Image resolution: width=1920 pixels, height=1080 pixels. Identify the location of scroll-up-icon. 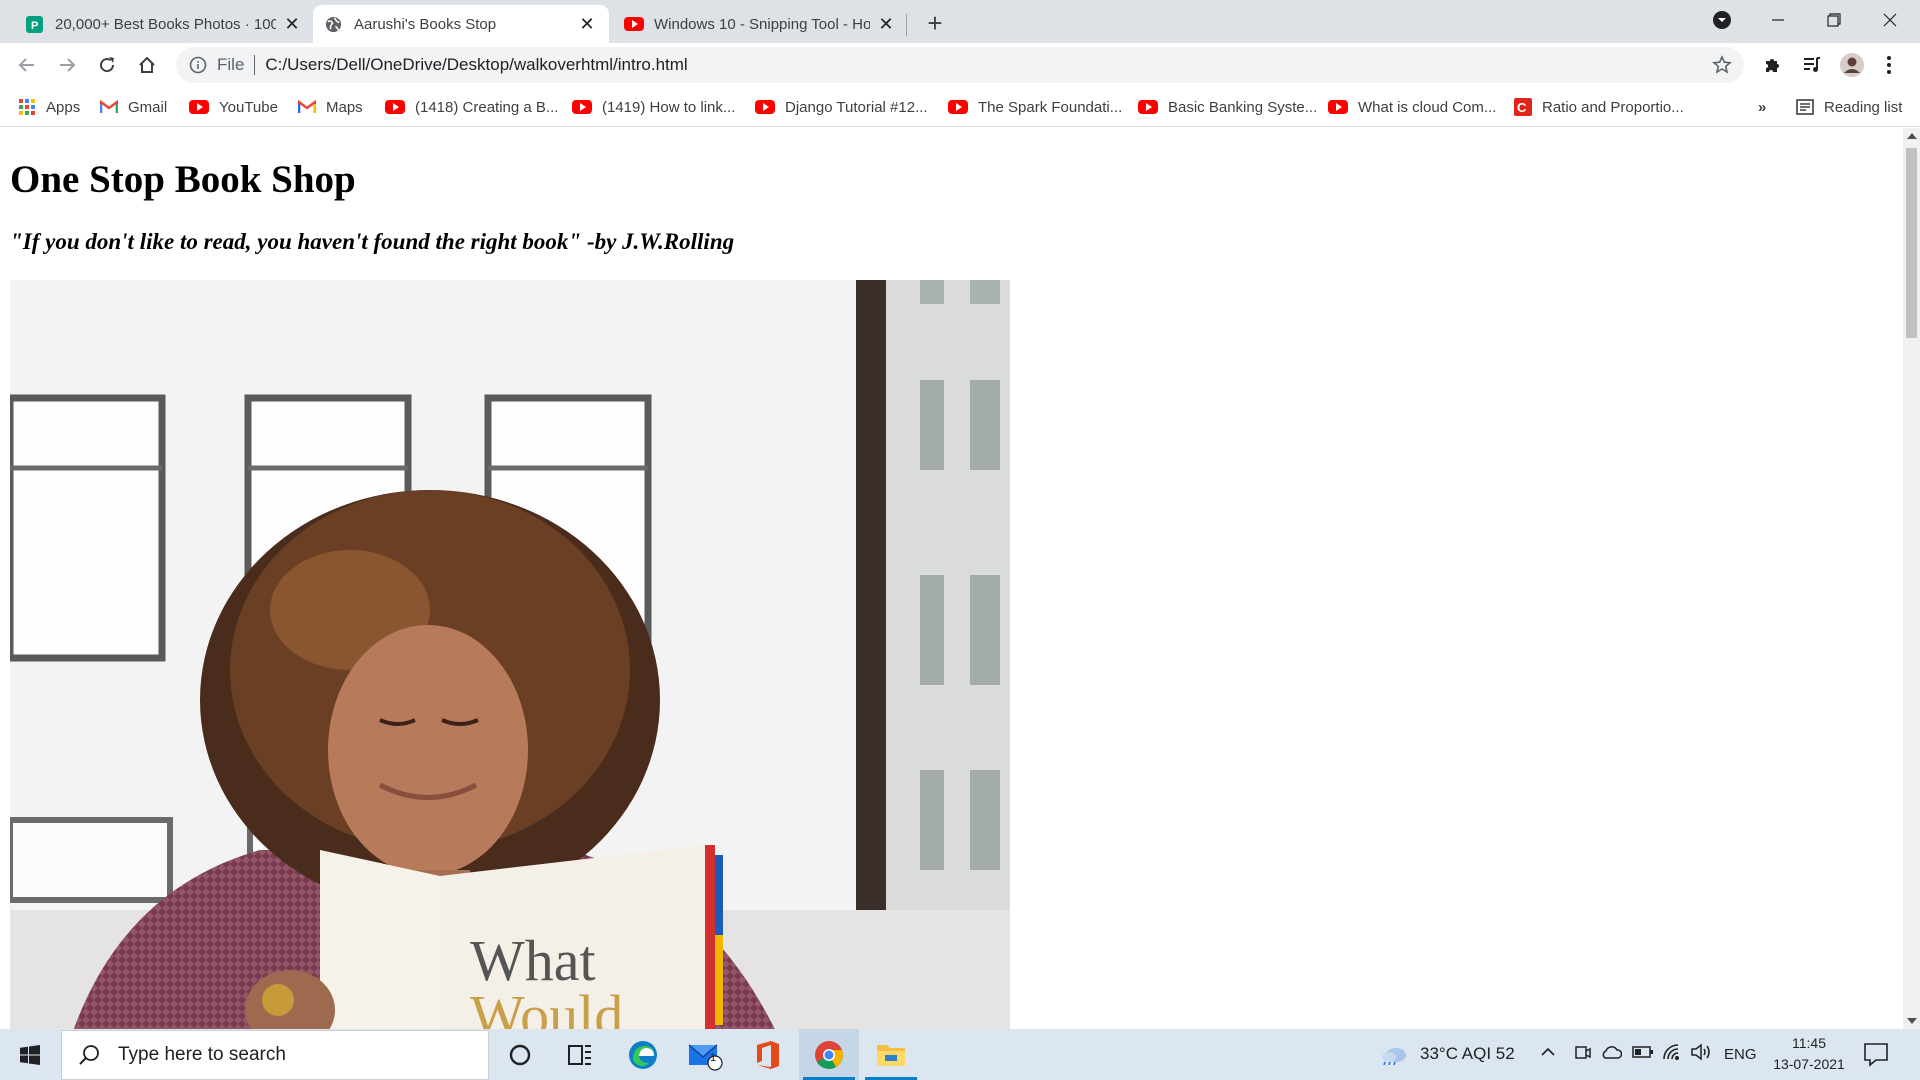
(1912, 136).